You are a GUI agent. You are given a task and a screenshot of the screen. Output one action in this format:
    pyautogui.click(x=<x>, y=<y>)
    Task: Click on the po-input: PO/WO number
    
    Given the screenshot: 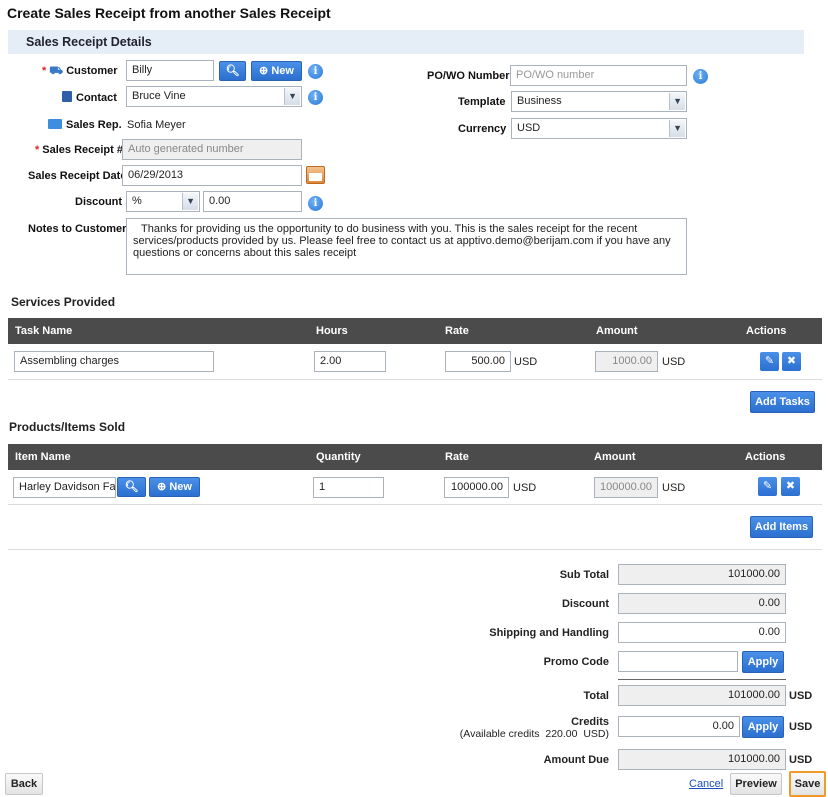 What is the action you would take?
    pyautogui.click(x=598, y=75)
    